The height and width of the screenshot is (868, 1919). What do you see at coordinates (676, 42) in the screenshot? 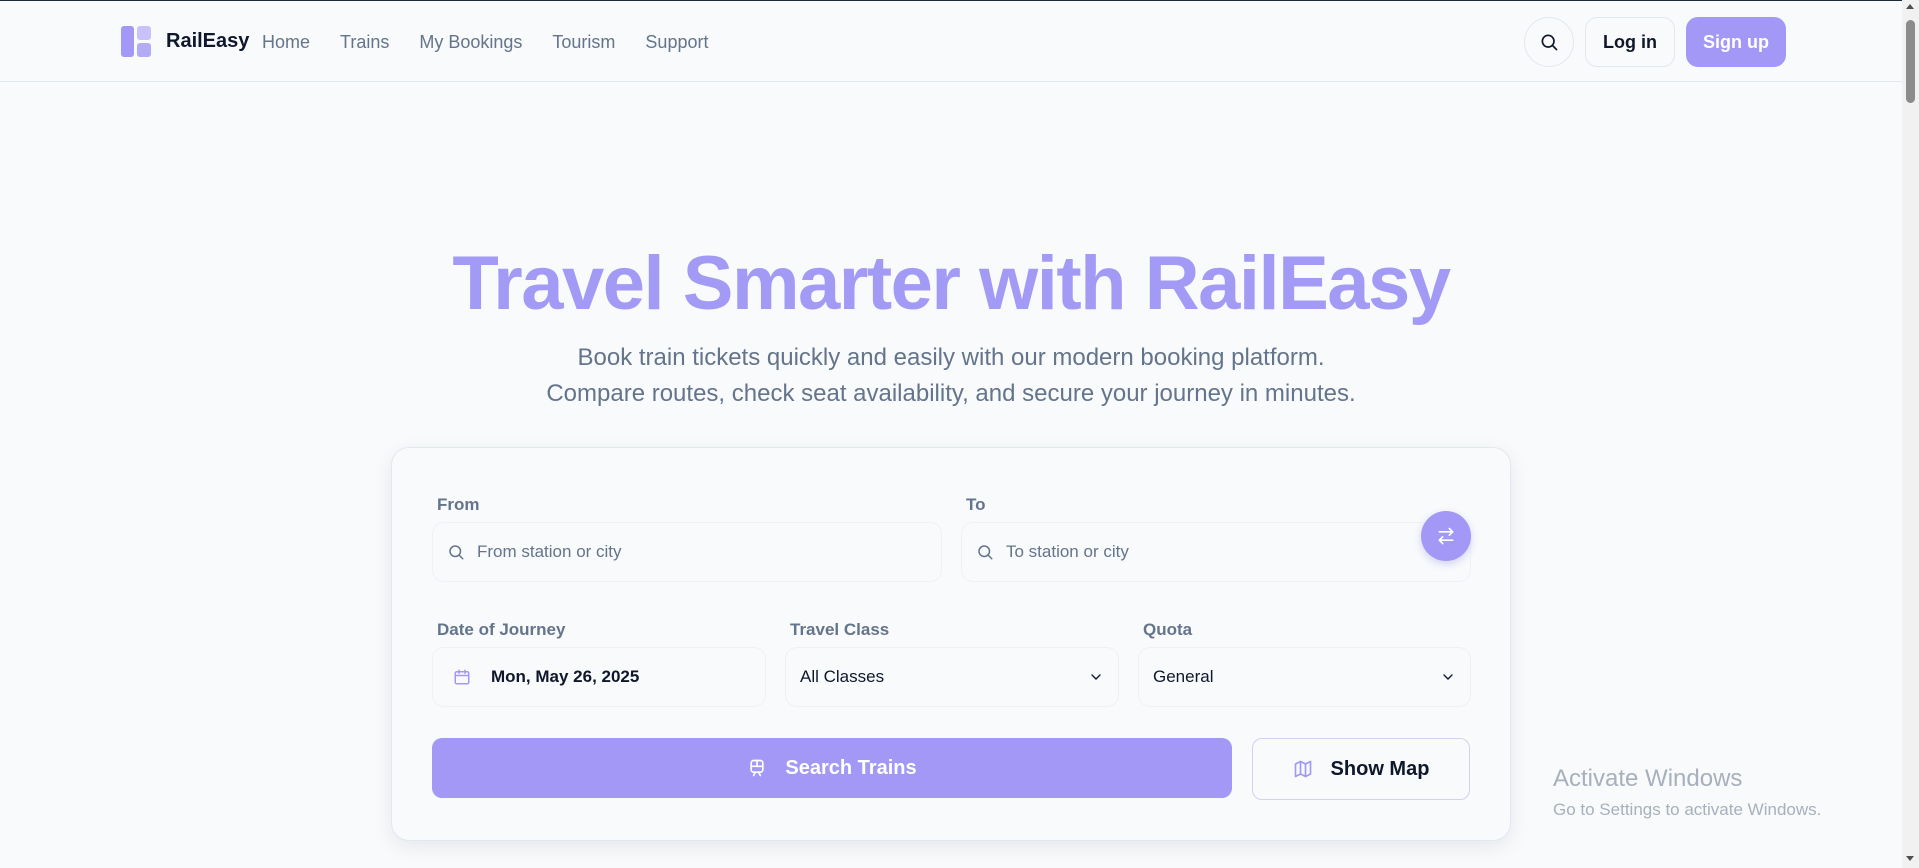
I see `nav-item-support: Support` at bounding box center [676, 42].